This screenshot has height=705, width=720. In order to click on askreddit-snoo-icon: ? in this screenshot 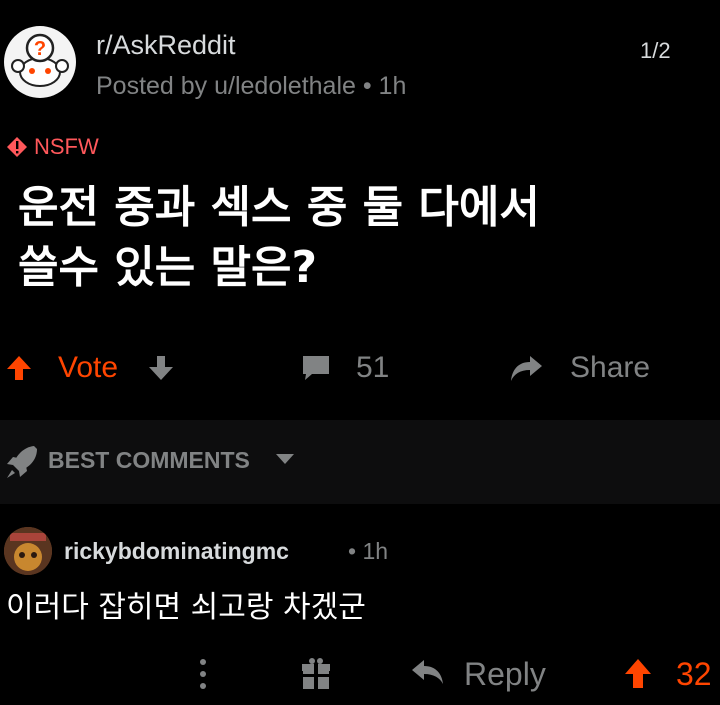, I will do `click(40, 62)`.